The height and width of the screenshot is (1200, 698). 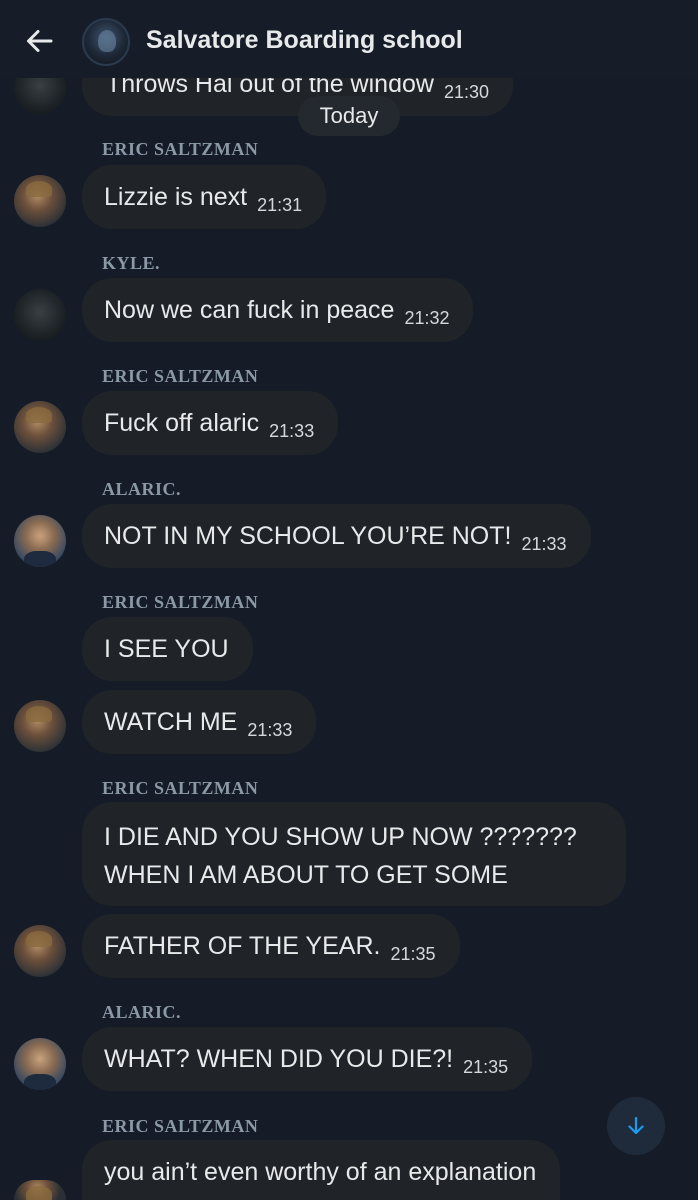 What do you see at coordinates (249, 310) in the screenshot?
I see `message-text: Now we can fuck in peace` at bounding box center [249, 310].